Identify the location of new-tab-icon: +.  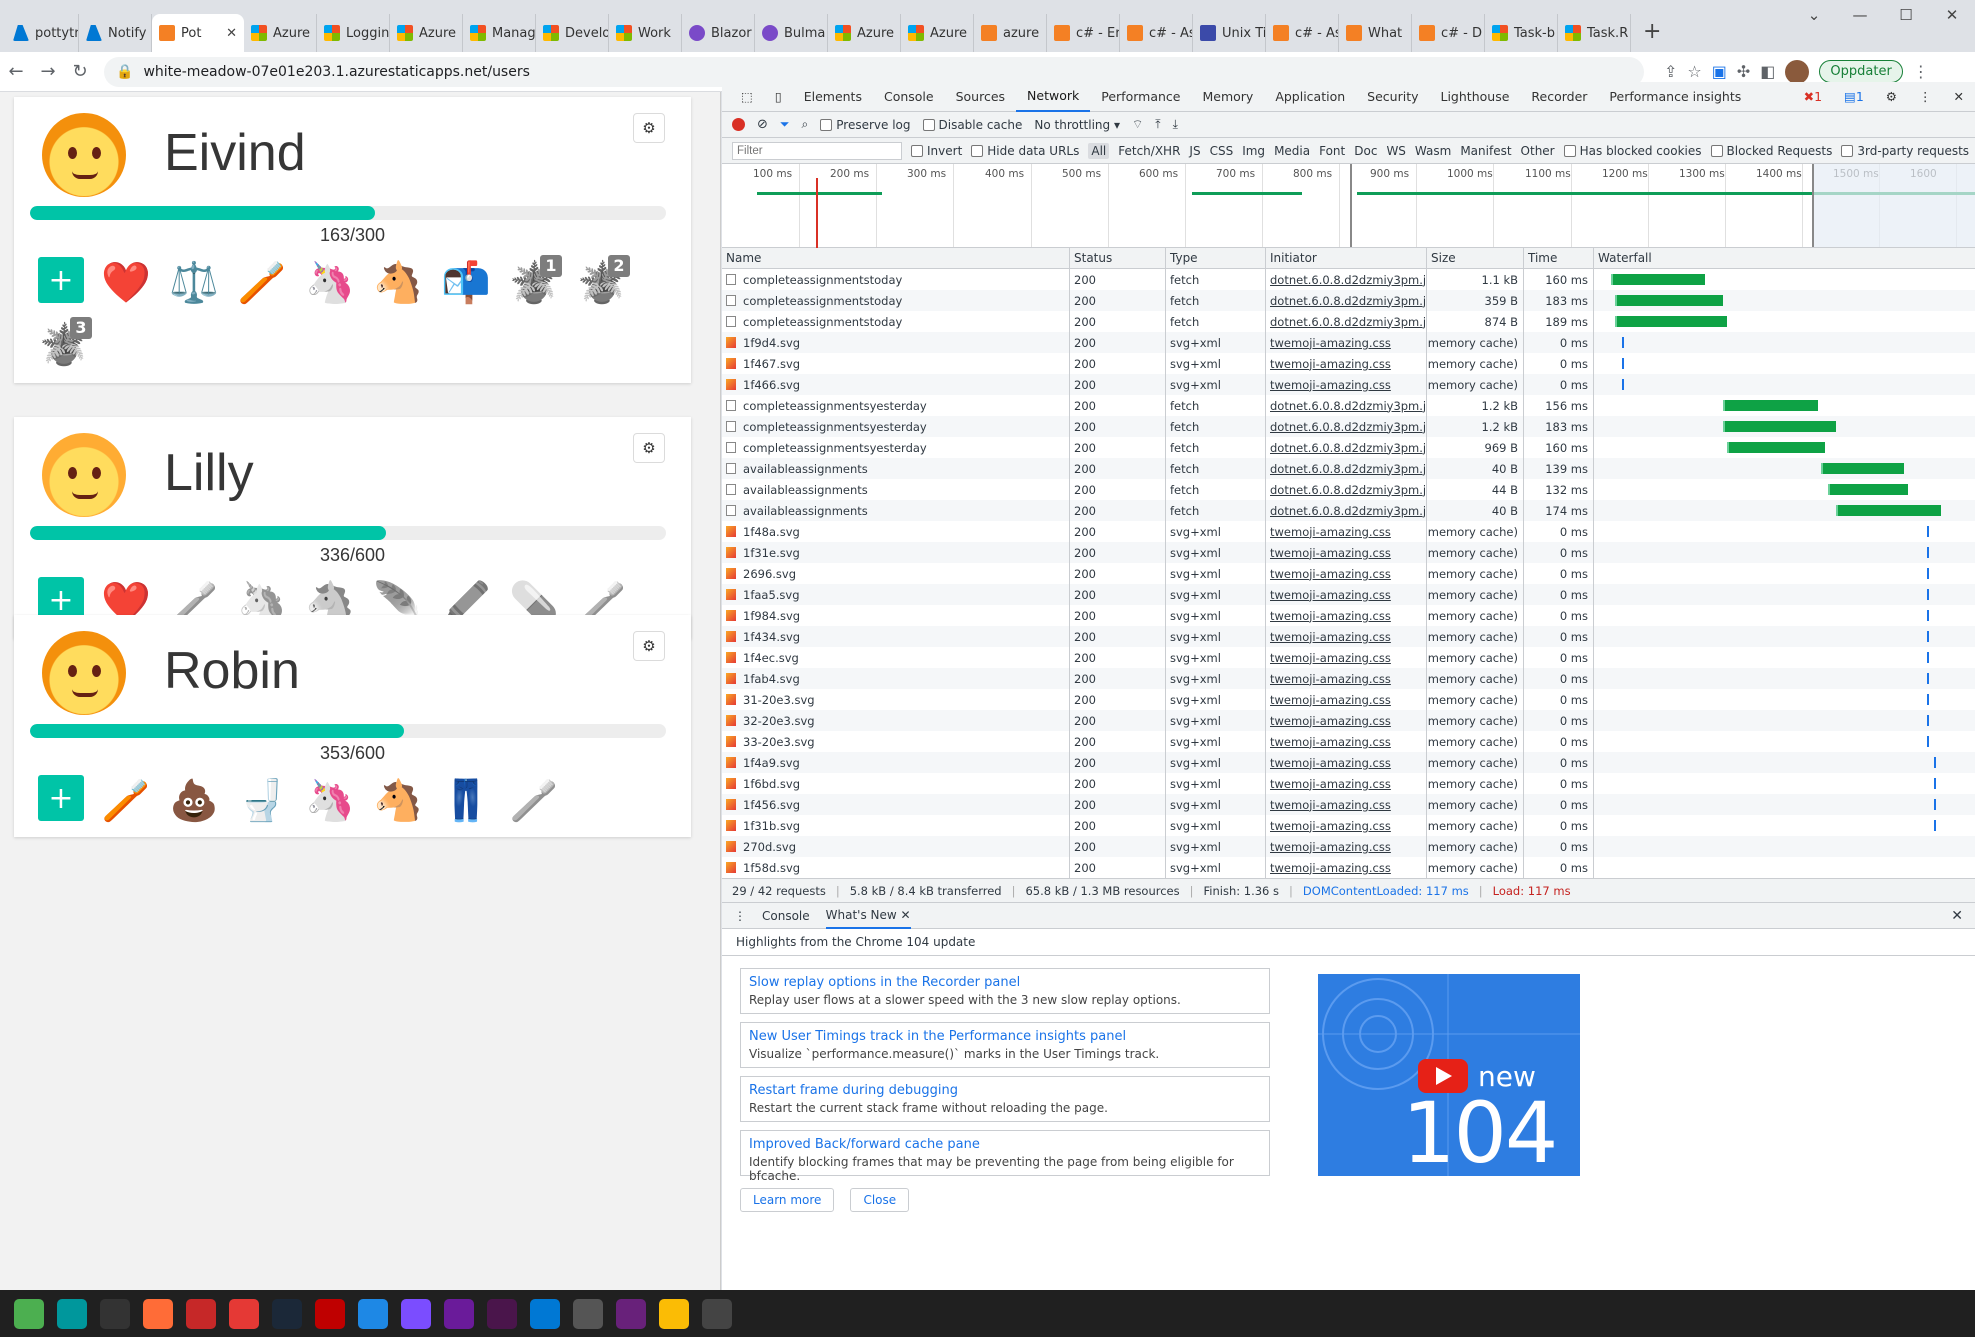
(1652, 35).